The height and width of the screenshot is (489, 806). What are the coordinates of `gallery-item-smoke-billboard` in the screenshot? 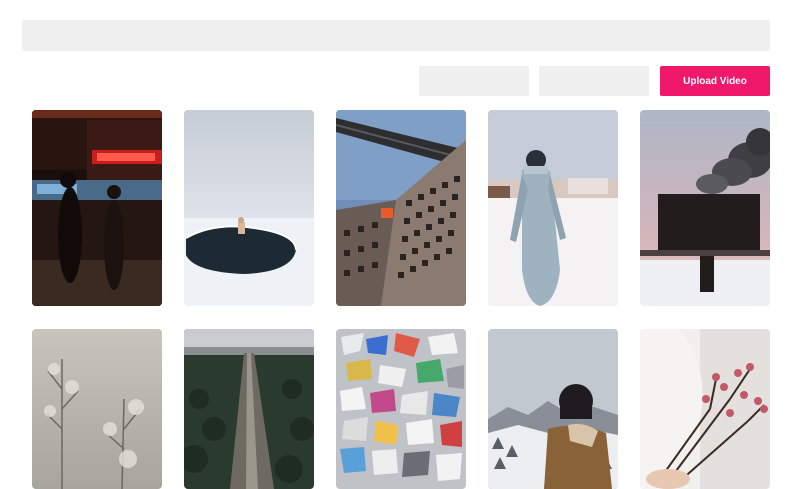 It's located at (705, 208).